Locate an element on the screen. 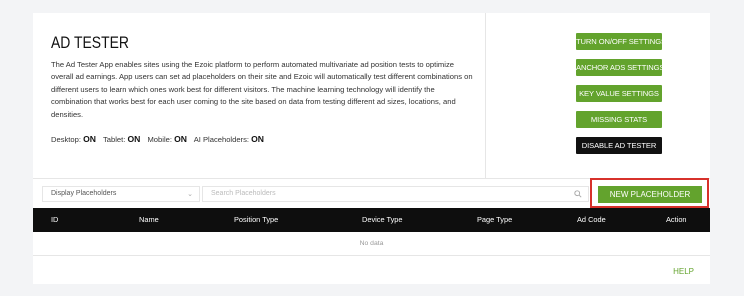  tablet-label: Tablet: is located at coordinates (114, 139).